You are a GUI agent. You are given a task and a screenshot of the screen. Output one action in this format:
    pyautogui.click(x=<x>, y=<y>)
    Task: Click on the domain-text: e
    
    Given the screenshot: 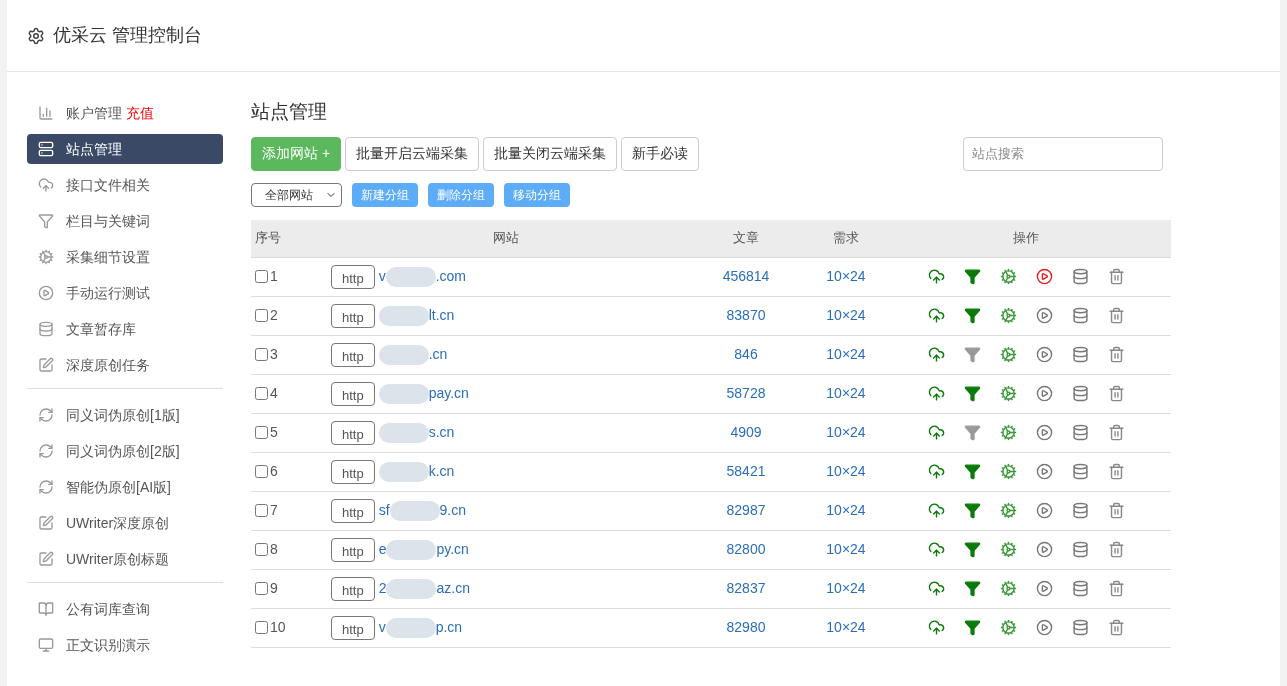 What is the action you would take?
    pyautogui.click(x=382, y=549)
    